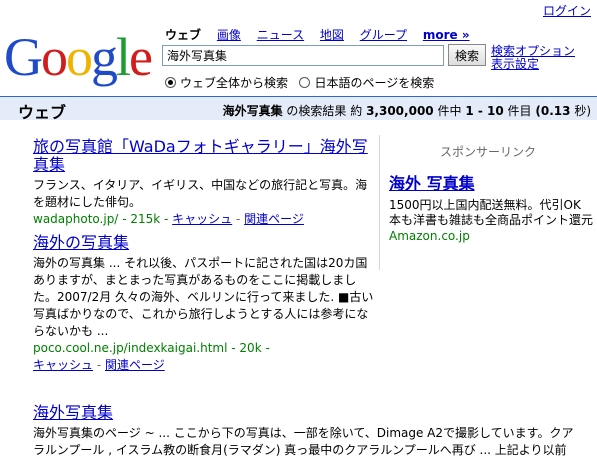 This screenshot has width=597, height=469. Describe the element at coordinates (23, 57) in the screenshot. I see `logo-letter-g: G` at that location.